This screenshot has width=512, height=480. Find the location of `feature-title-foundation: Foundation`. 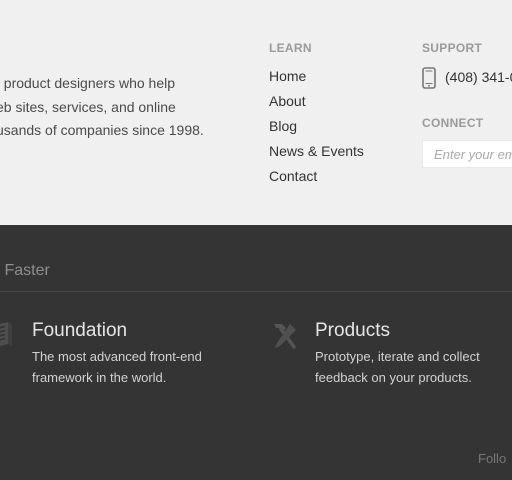

feature-title-foundation: Foundation is located at coordinates (79, 331).